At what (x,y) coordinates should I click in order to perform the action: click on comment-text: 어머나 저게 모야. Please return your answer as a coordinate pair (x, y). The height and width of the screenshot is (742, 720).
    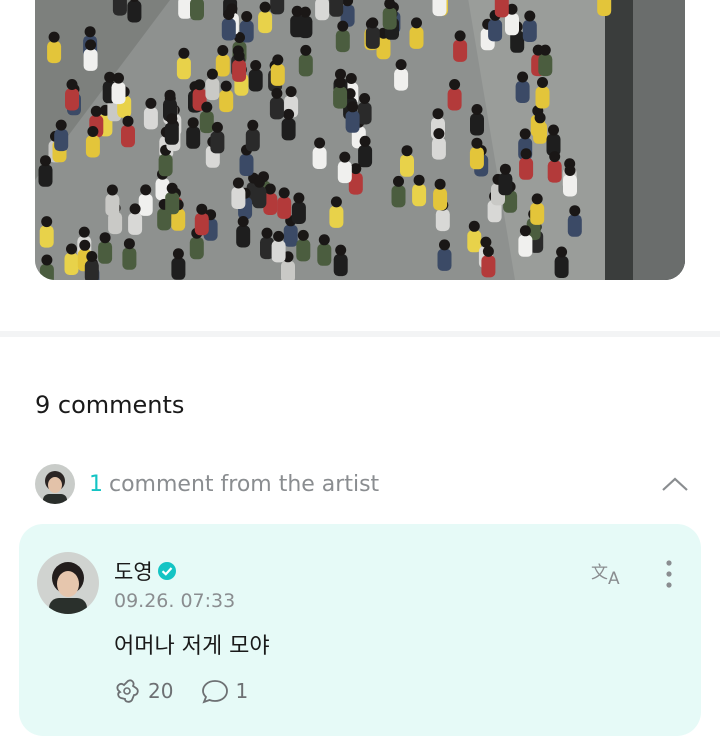
    Looking at the image, I should click on (192, 646).